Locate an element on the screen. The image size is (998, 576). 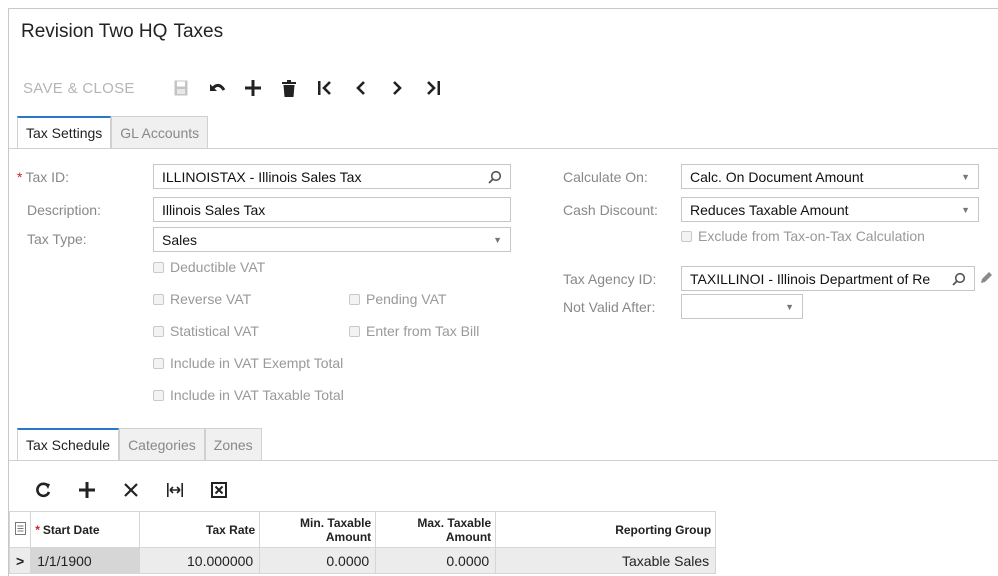
tax-rate-header: Tax Rate is located at coordinates (200, 529).